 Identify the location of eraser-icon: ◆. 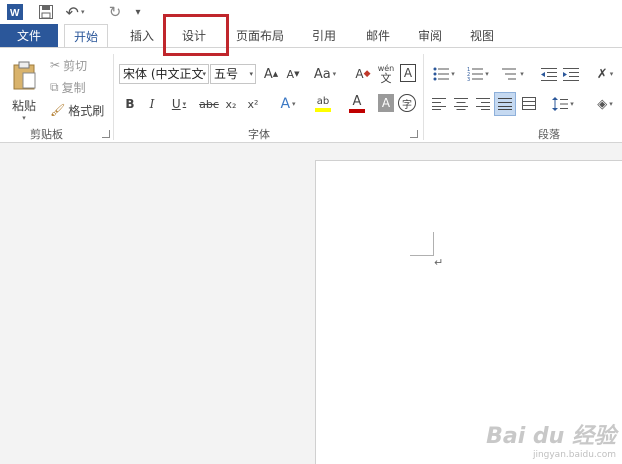
(367, 74).